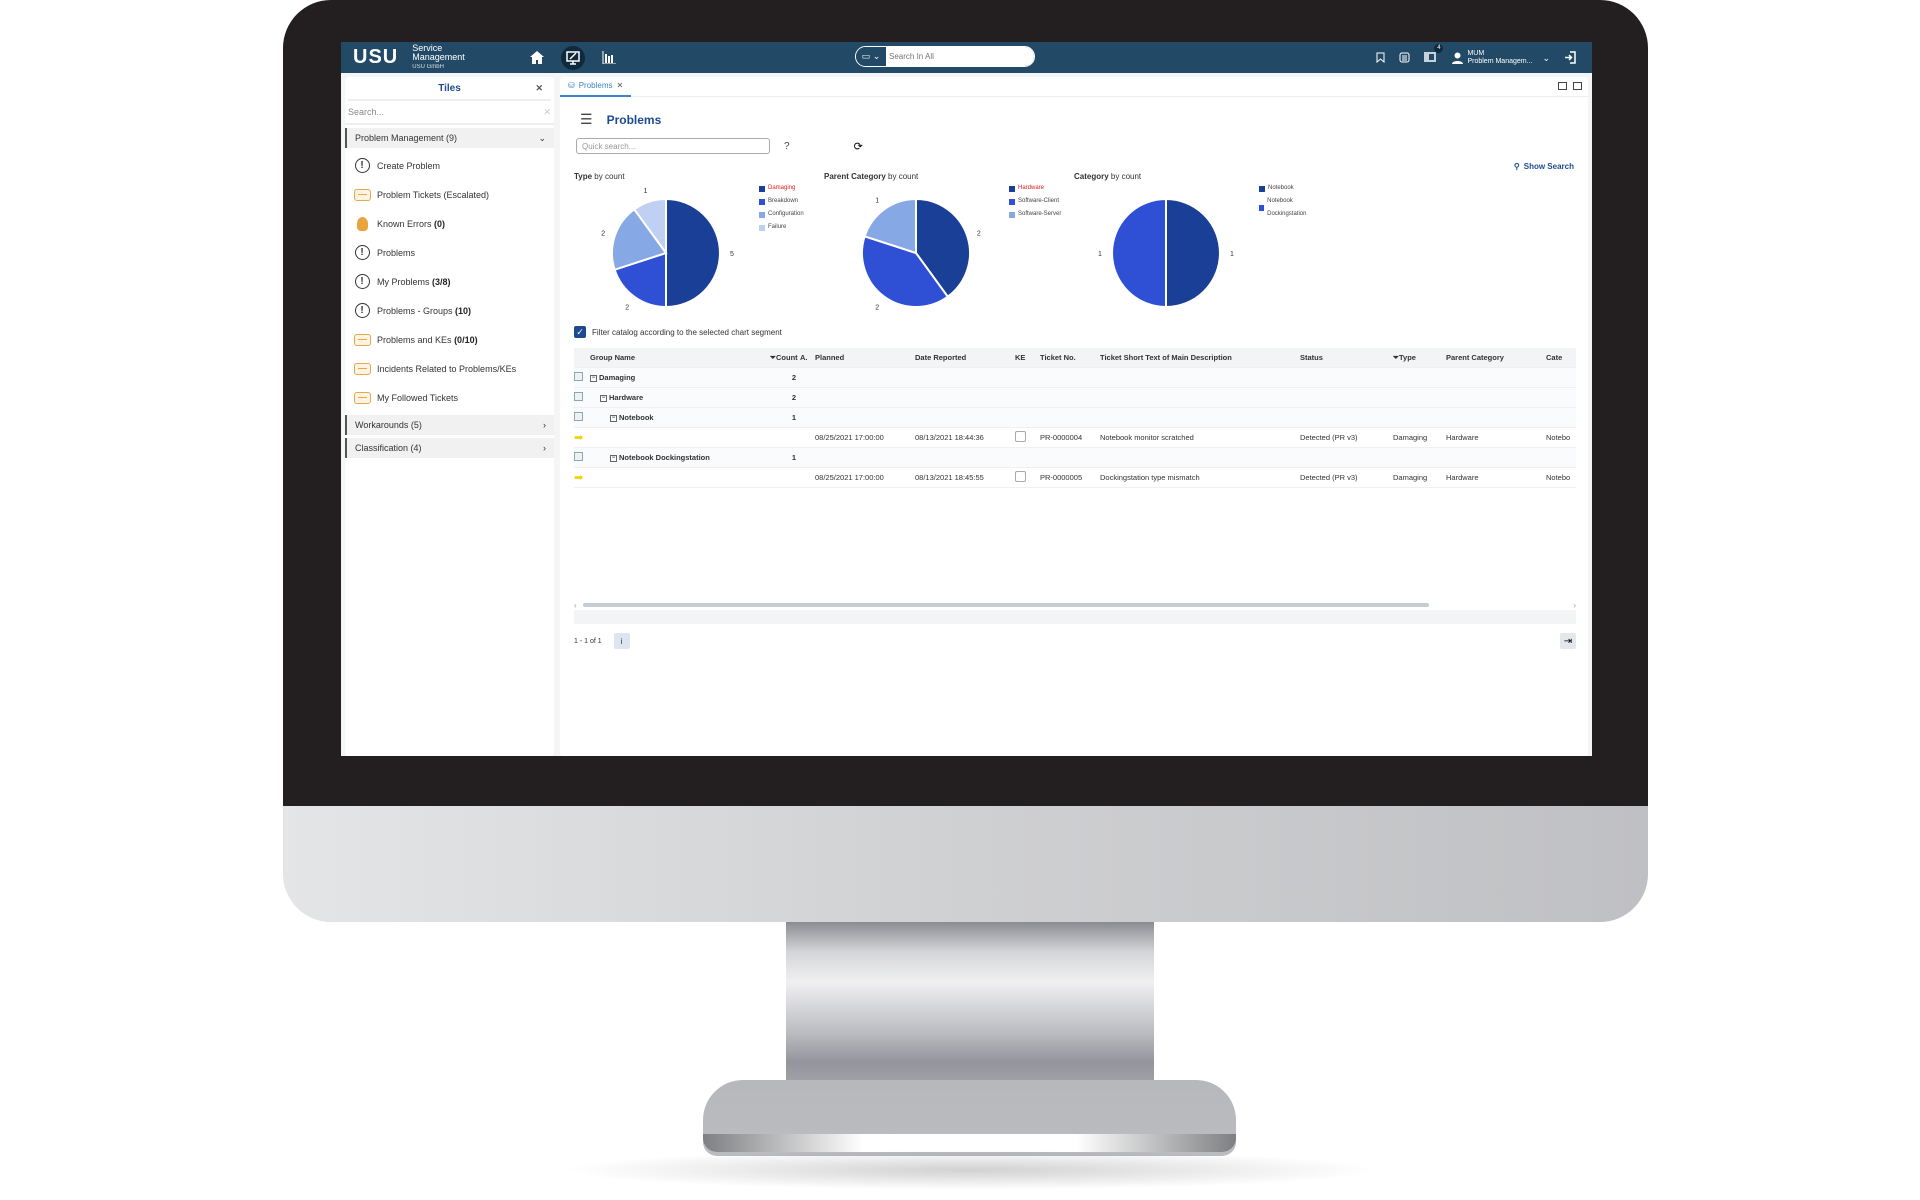 This screenshot has height=1200, width=1920. I want to click on list-icon, so click(1404, 57).